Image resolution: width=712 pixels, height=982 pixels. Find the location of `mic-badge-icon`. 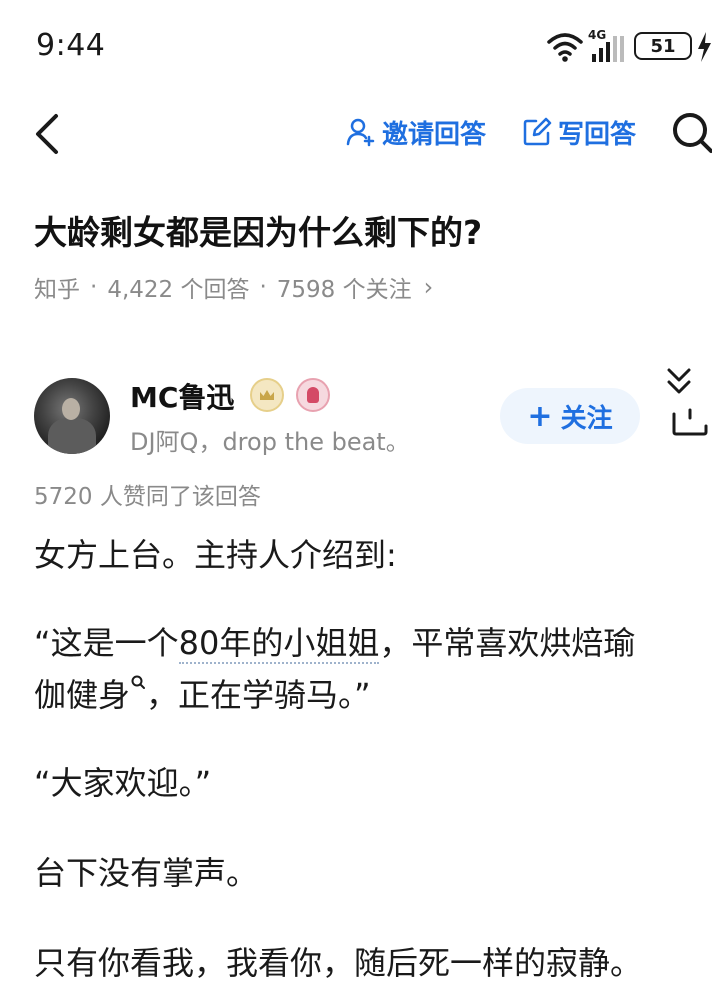

mic-badge-icon is located at coordinates (313, 395).